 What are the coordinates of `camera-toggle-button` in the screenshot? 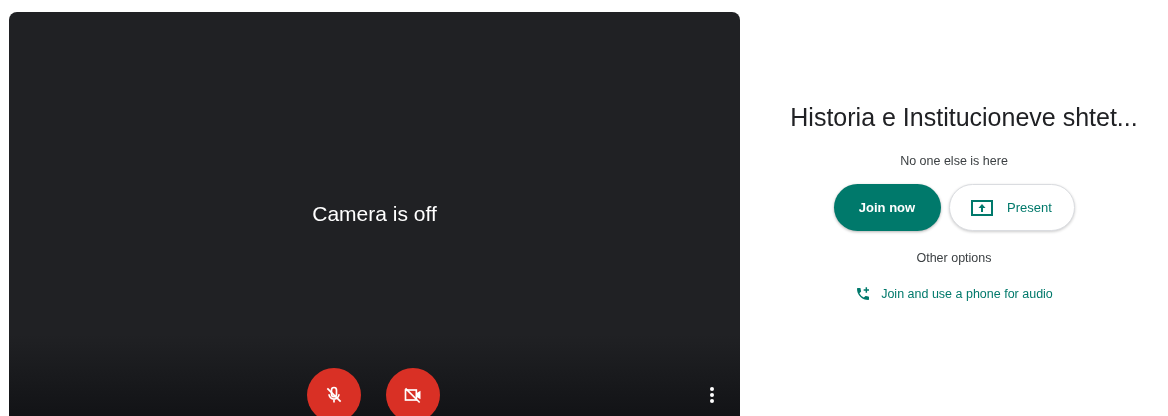 It's located at (413, 392).